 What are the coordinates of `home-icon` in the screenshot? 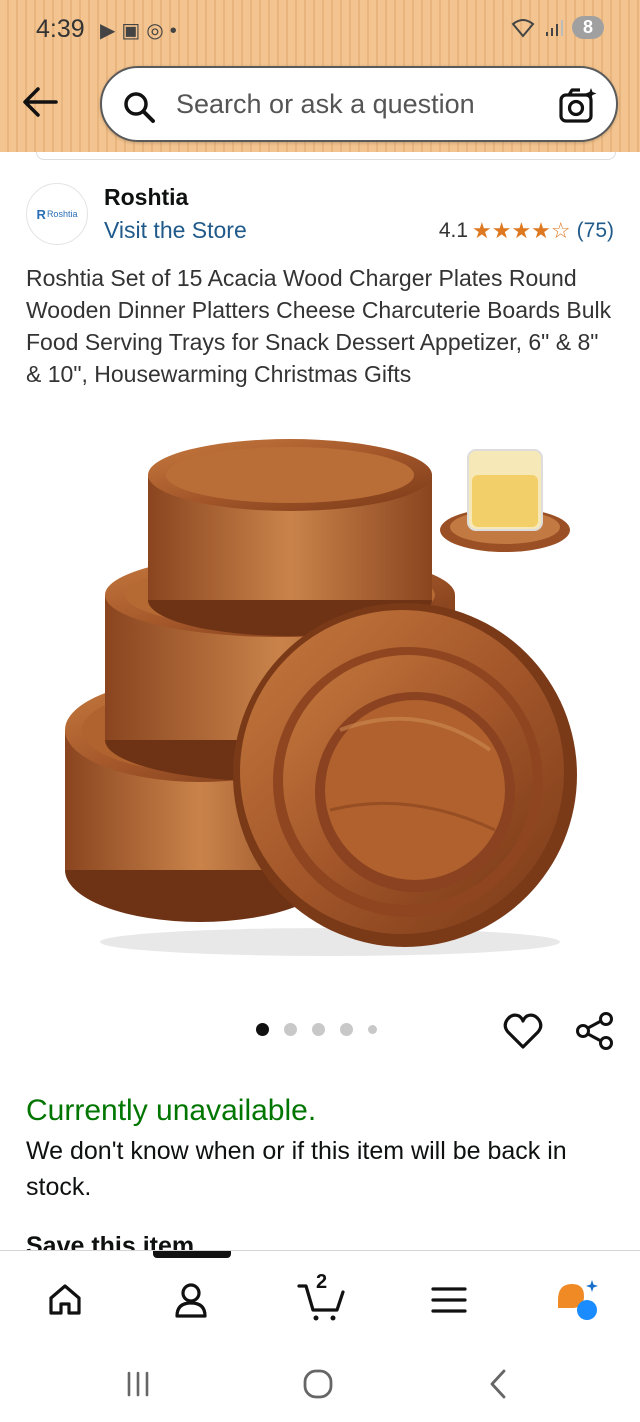 It's located at (65, 1299).